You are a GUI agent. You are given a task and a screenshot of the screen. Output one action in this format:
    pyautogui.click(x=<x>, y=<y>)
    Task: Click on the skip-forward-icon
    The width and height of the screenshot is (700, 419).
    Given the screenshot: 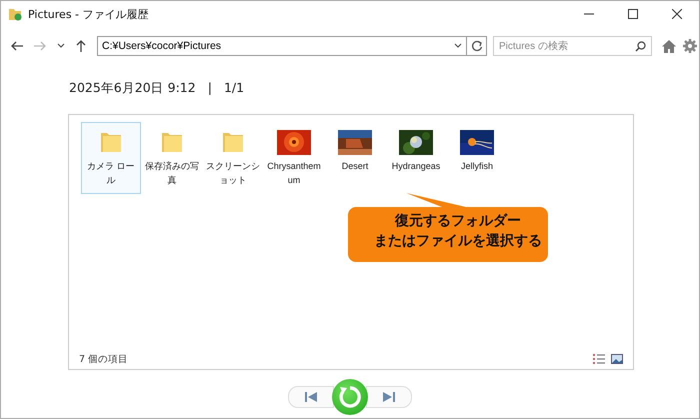 What is the action you would take?
    pyautogui.click(x=389, y=397)
    